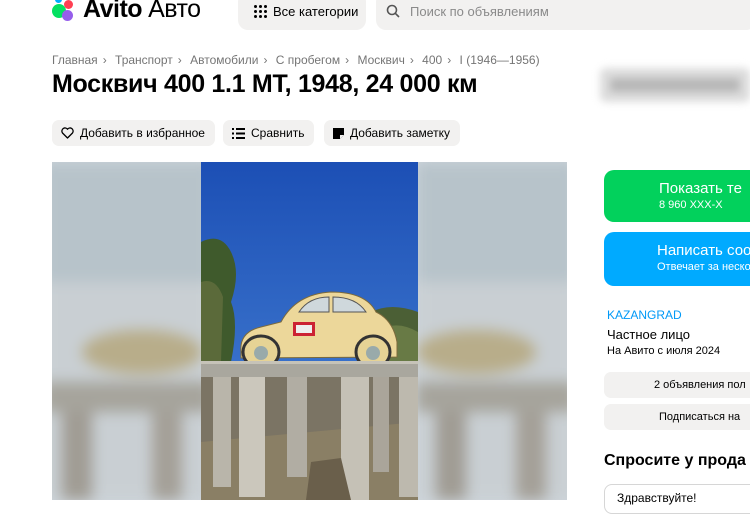  Describe the element at coordinates (703, 250) in the screenshot. I see `write-message-label: Написать соо` at that location.